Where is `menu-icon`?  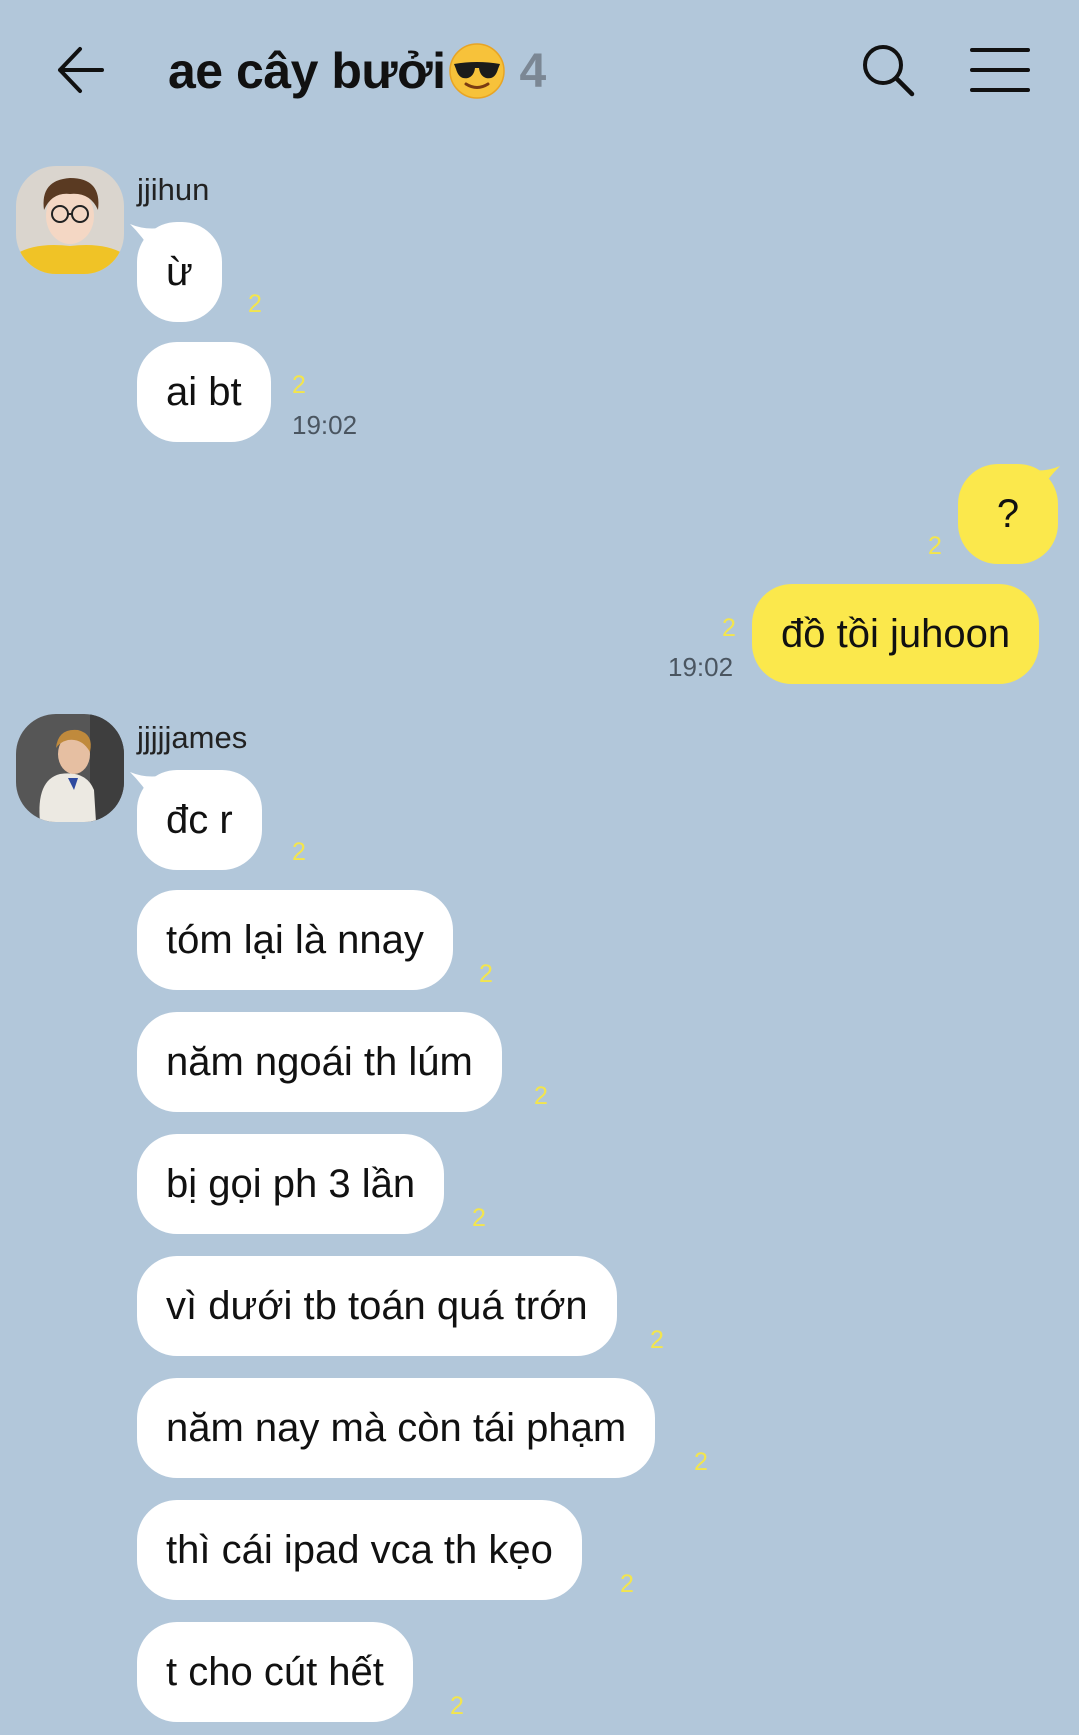 menu-icon is located at coordinates (1000, 70).